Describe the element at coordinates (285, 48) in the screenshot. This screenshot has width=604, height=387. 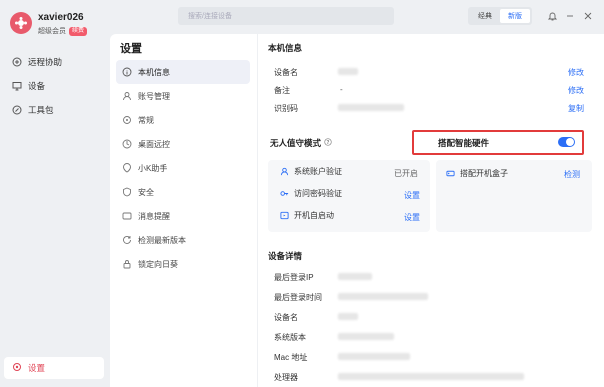
I see `machine-info-title: 本机信息` at that location.